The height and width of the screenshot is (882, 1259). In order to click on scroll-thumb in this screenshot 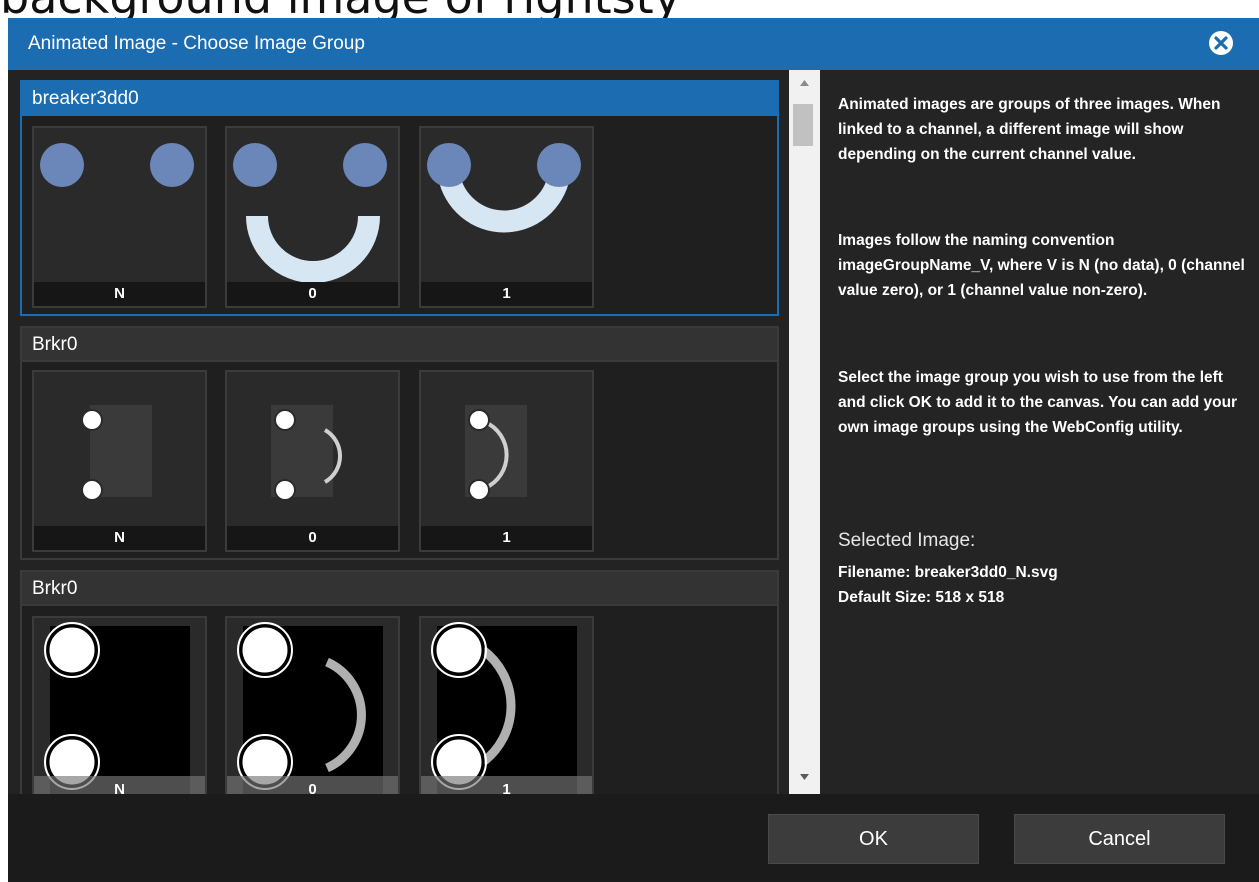, I will do `click(803, 125)`.